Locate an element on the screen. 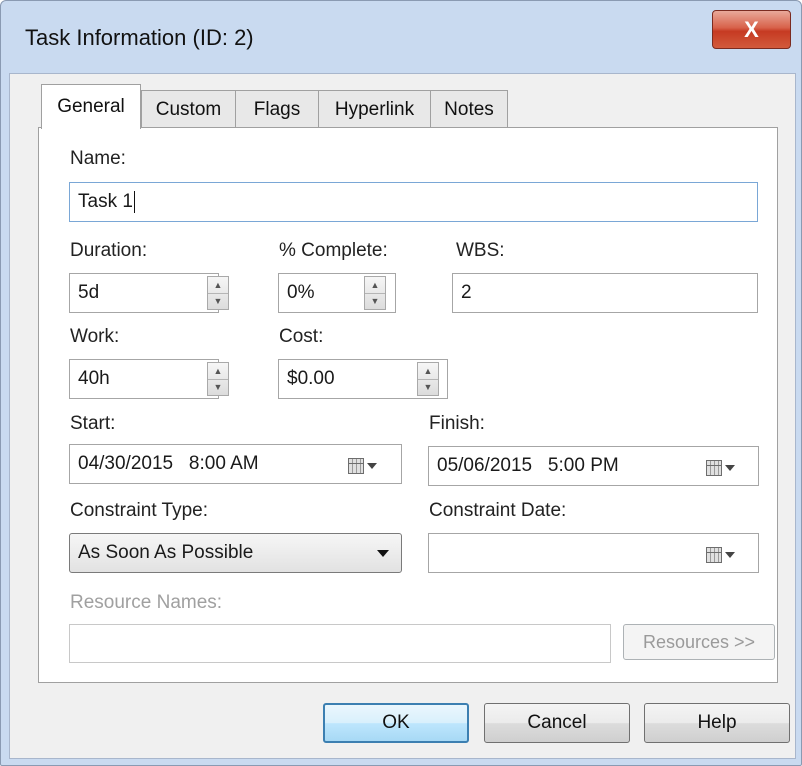 The width and height of the screenshot is (802, 766). tab-notes-label: Notes is located at coordinates (469, 109).